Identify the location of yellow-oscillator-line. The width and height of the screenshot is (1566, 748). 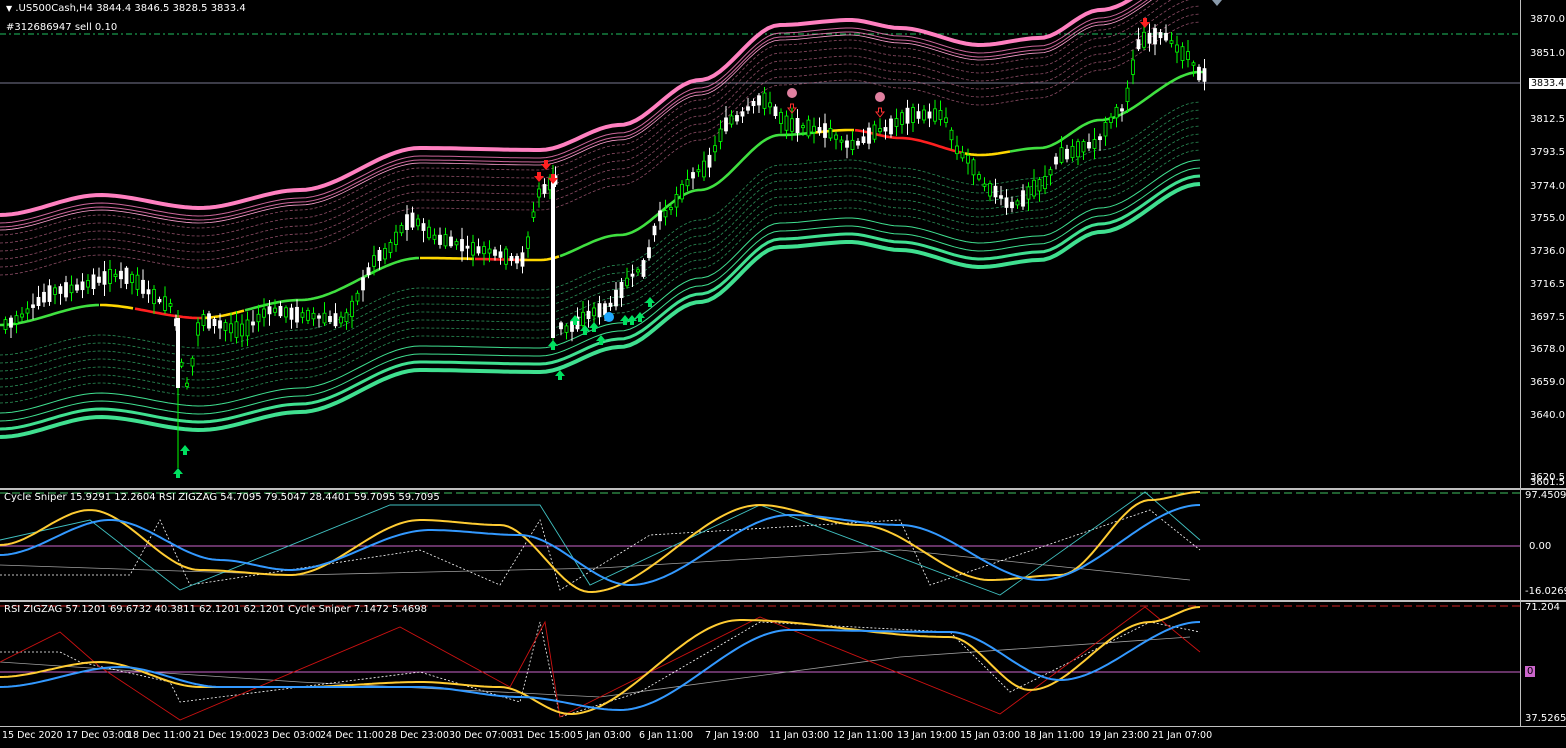
(600, 661).